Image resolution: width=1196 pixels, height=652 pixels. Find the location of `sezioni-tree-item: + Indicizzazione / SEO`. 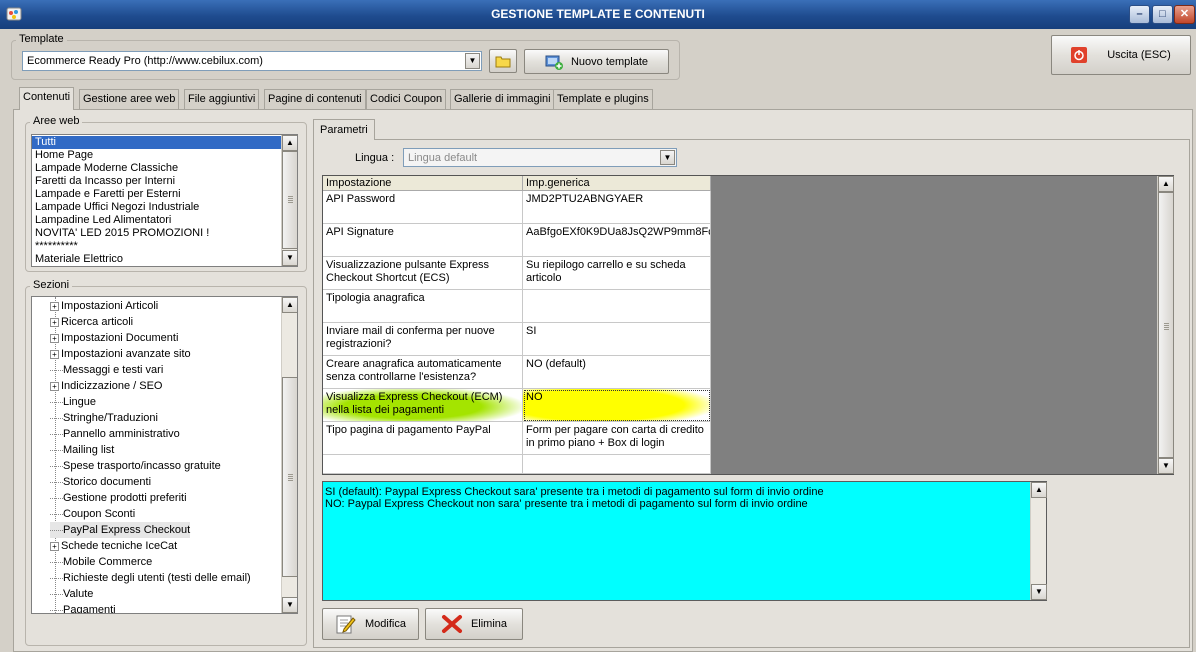

sezioni-tree-item: + Indicizzazione / SEO is located at coordinates (106, 386).